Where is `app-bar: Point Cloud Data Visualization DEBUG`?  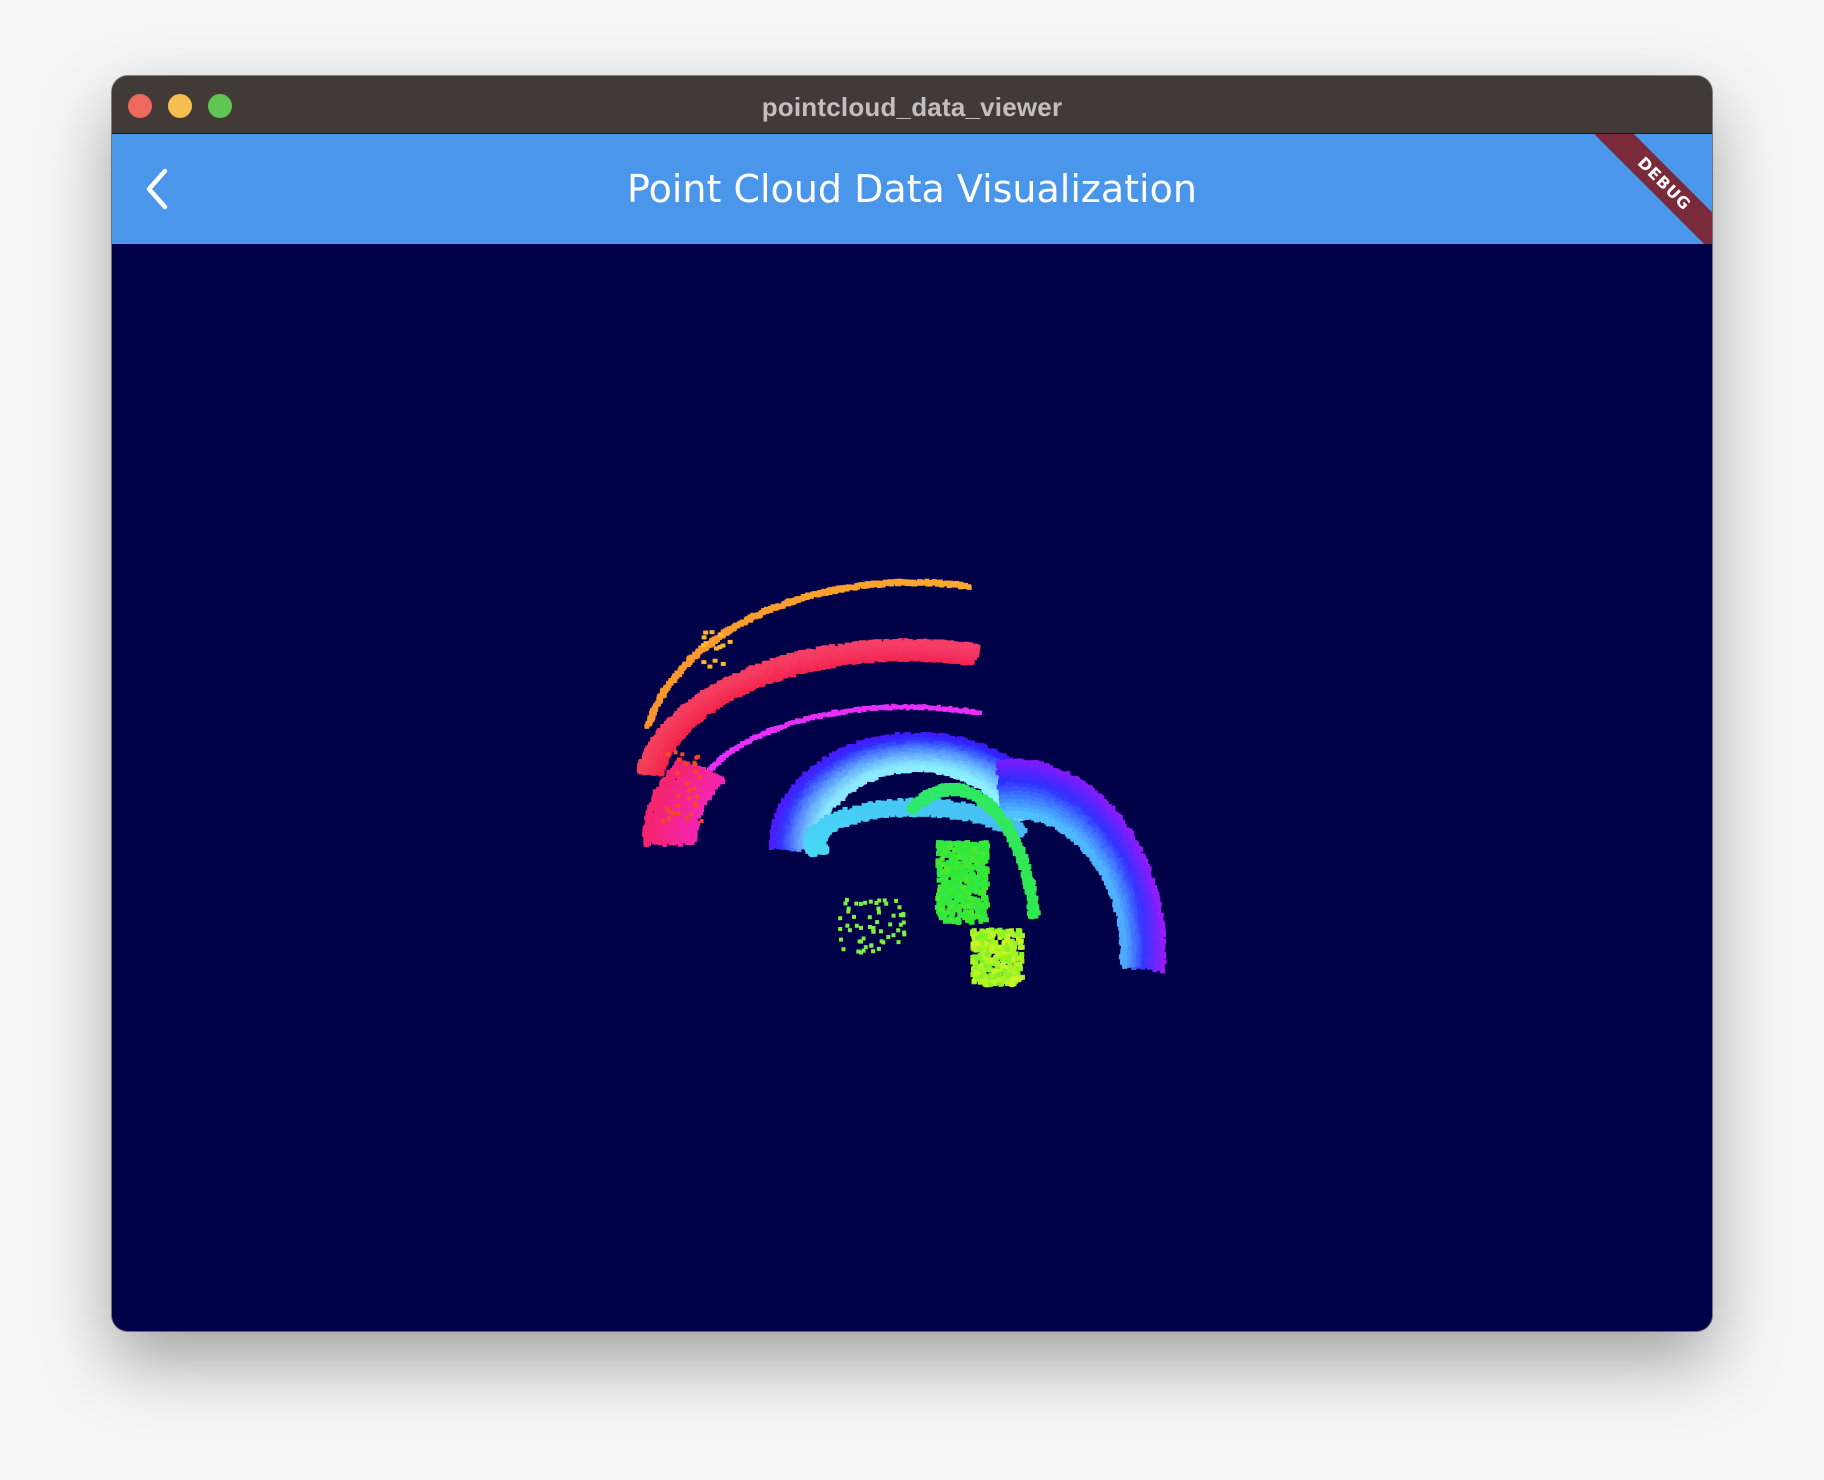 app-bar: Point Cloud Data Visualization DEBUG is located at coordinates (912, 189).